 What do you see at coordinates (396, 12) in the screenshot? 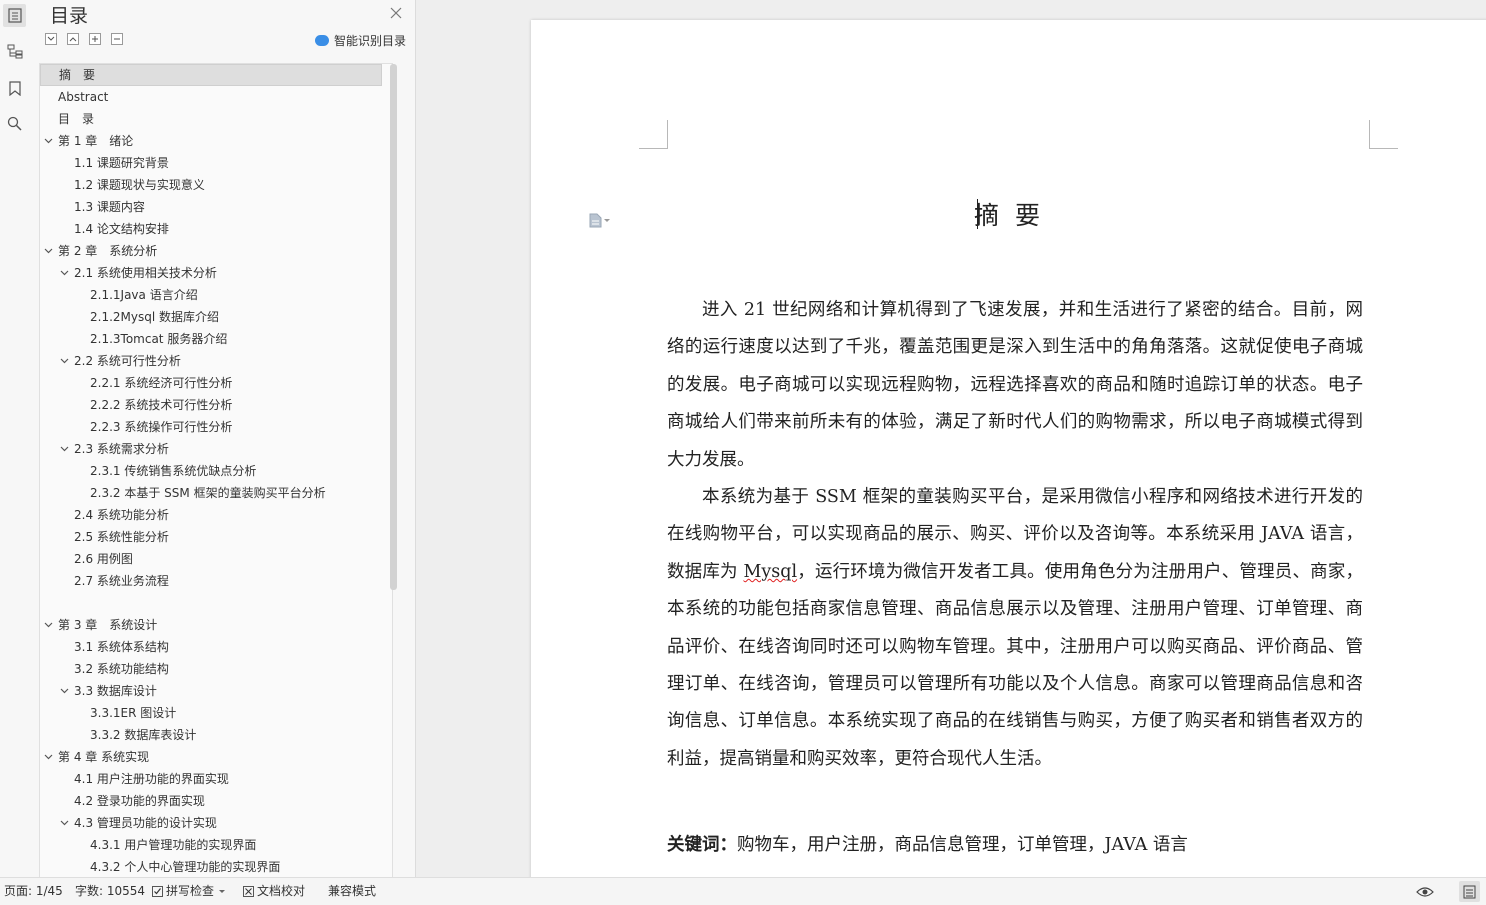
I see `close-icon` at bounding box center [396, 12].